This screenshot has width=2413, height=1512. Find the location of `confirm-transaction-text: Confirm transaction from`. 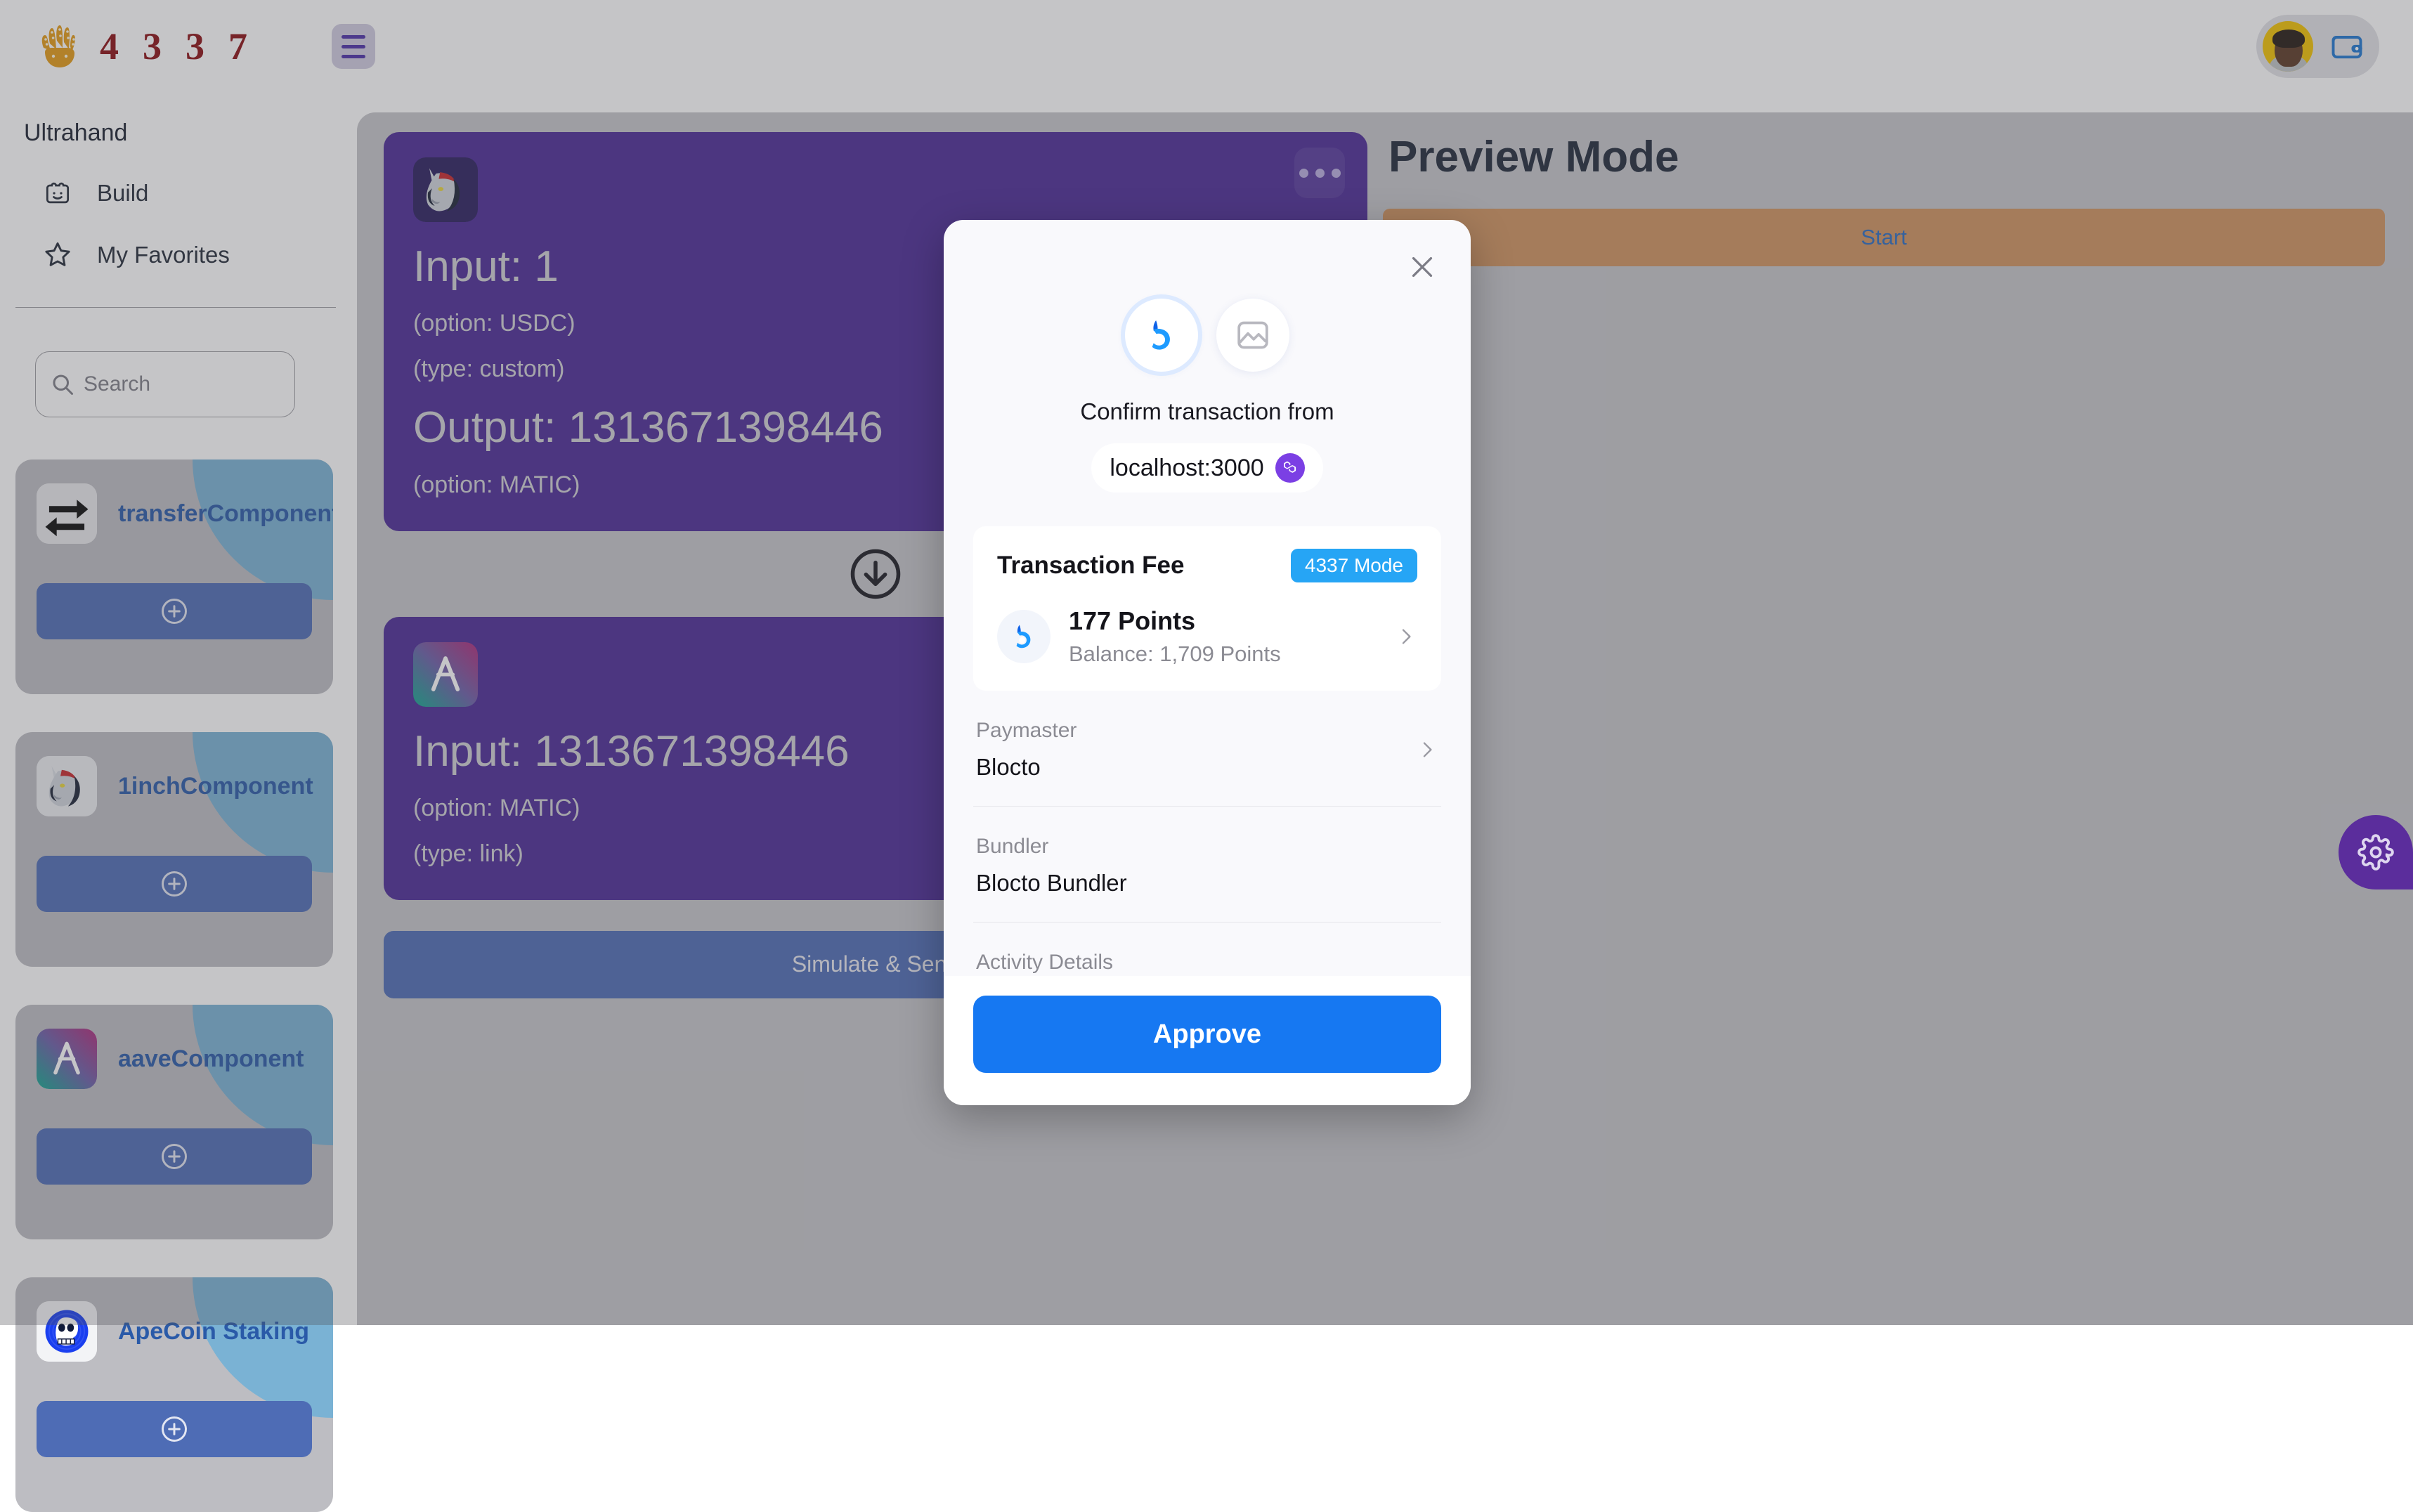

confirm-transaction-text: Confirm transaction from is located at coordinates (1207, 411).